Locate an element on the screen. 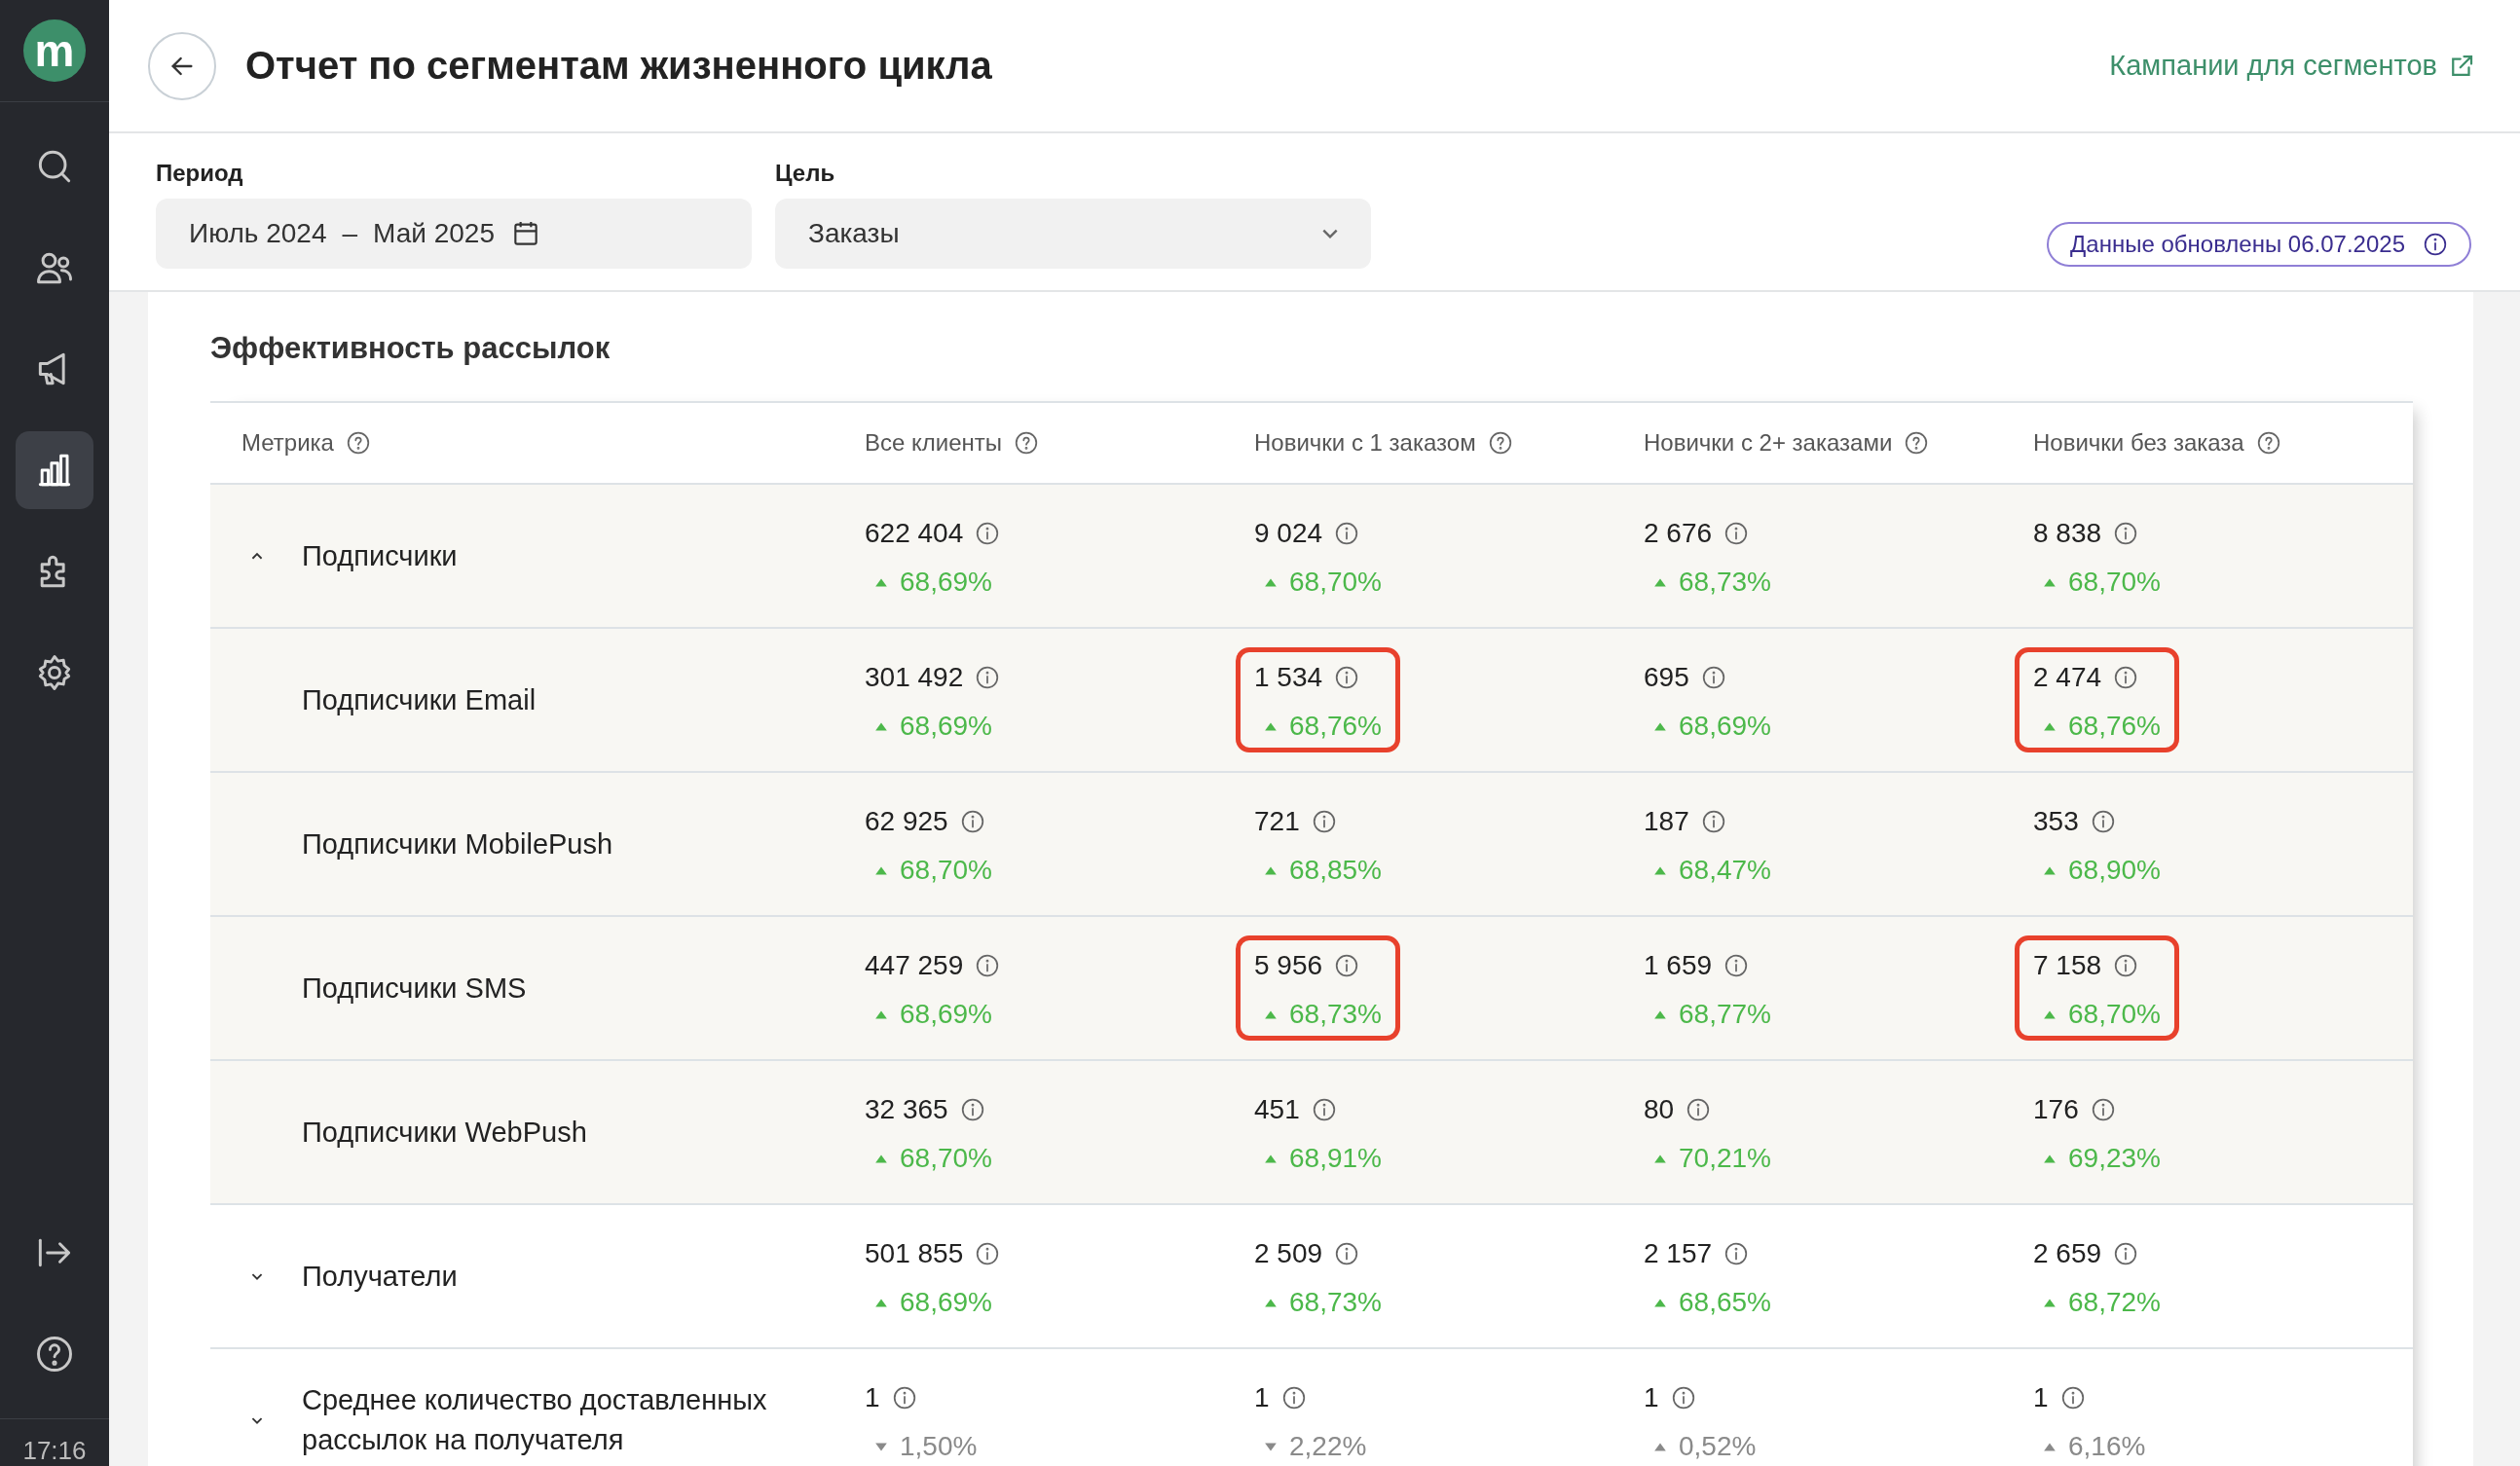  metric-value: 2 676 is located at coordinates (1678, 534).